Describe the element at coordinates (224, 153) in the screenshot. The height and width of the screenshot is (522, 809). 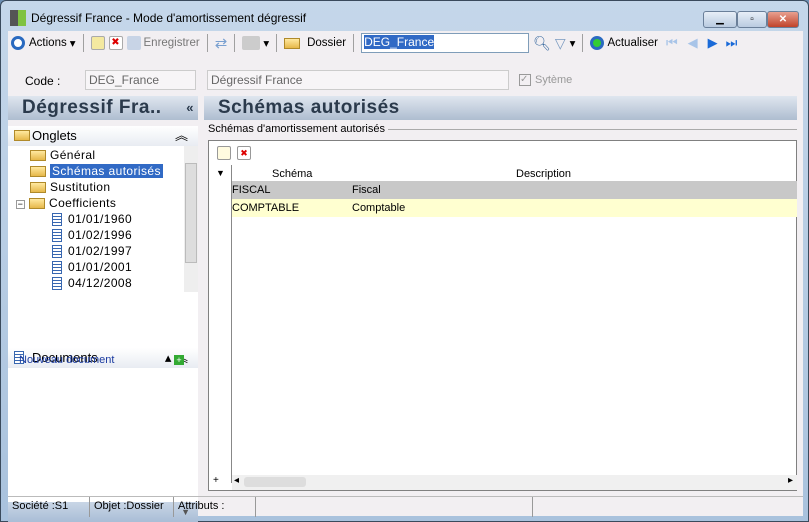
I see `add-row-icon` at that location.